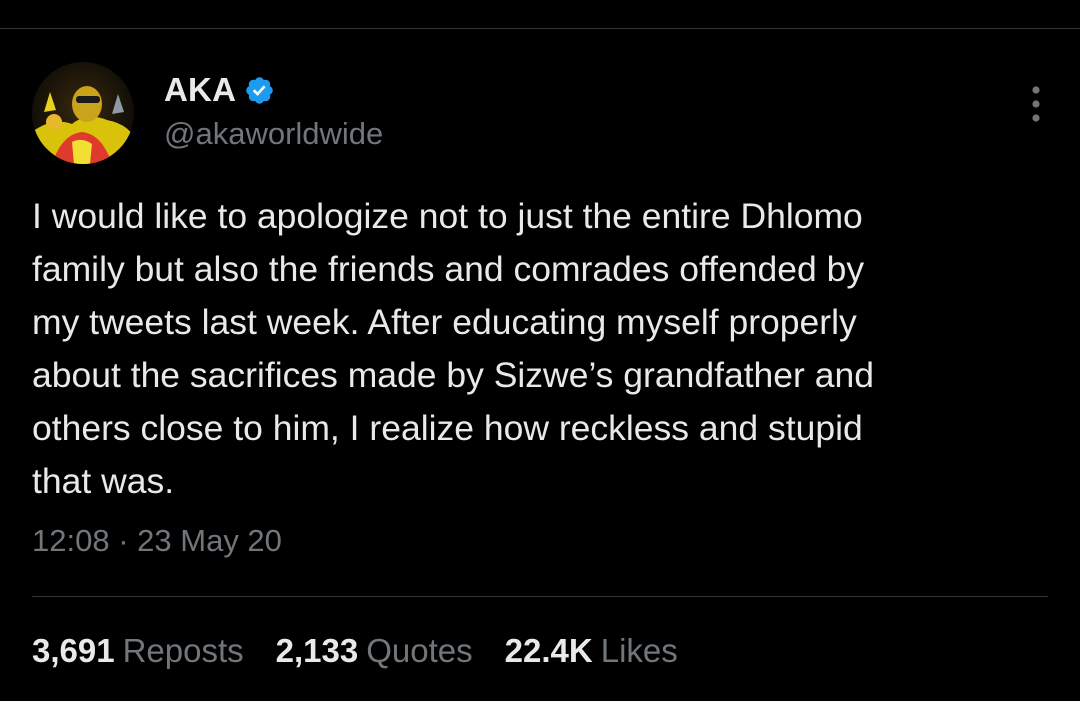 The width and height of the screenshot is (1080, 701). I want to click on tweet-timestamp: 12:08 · 23 May 20, so click(157, 541).